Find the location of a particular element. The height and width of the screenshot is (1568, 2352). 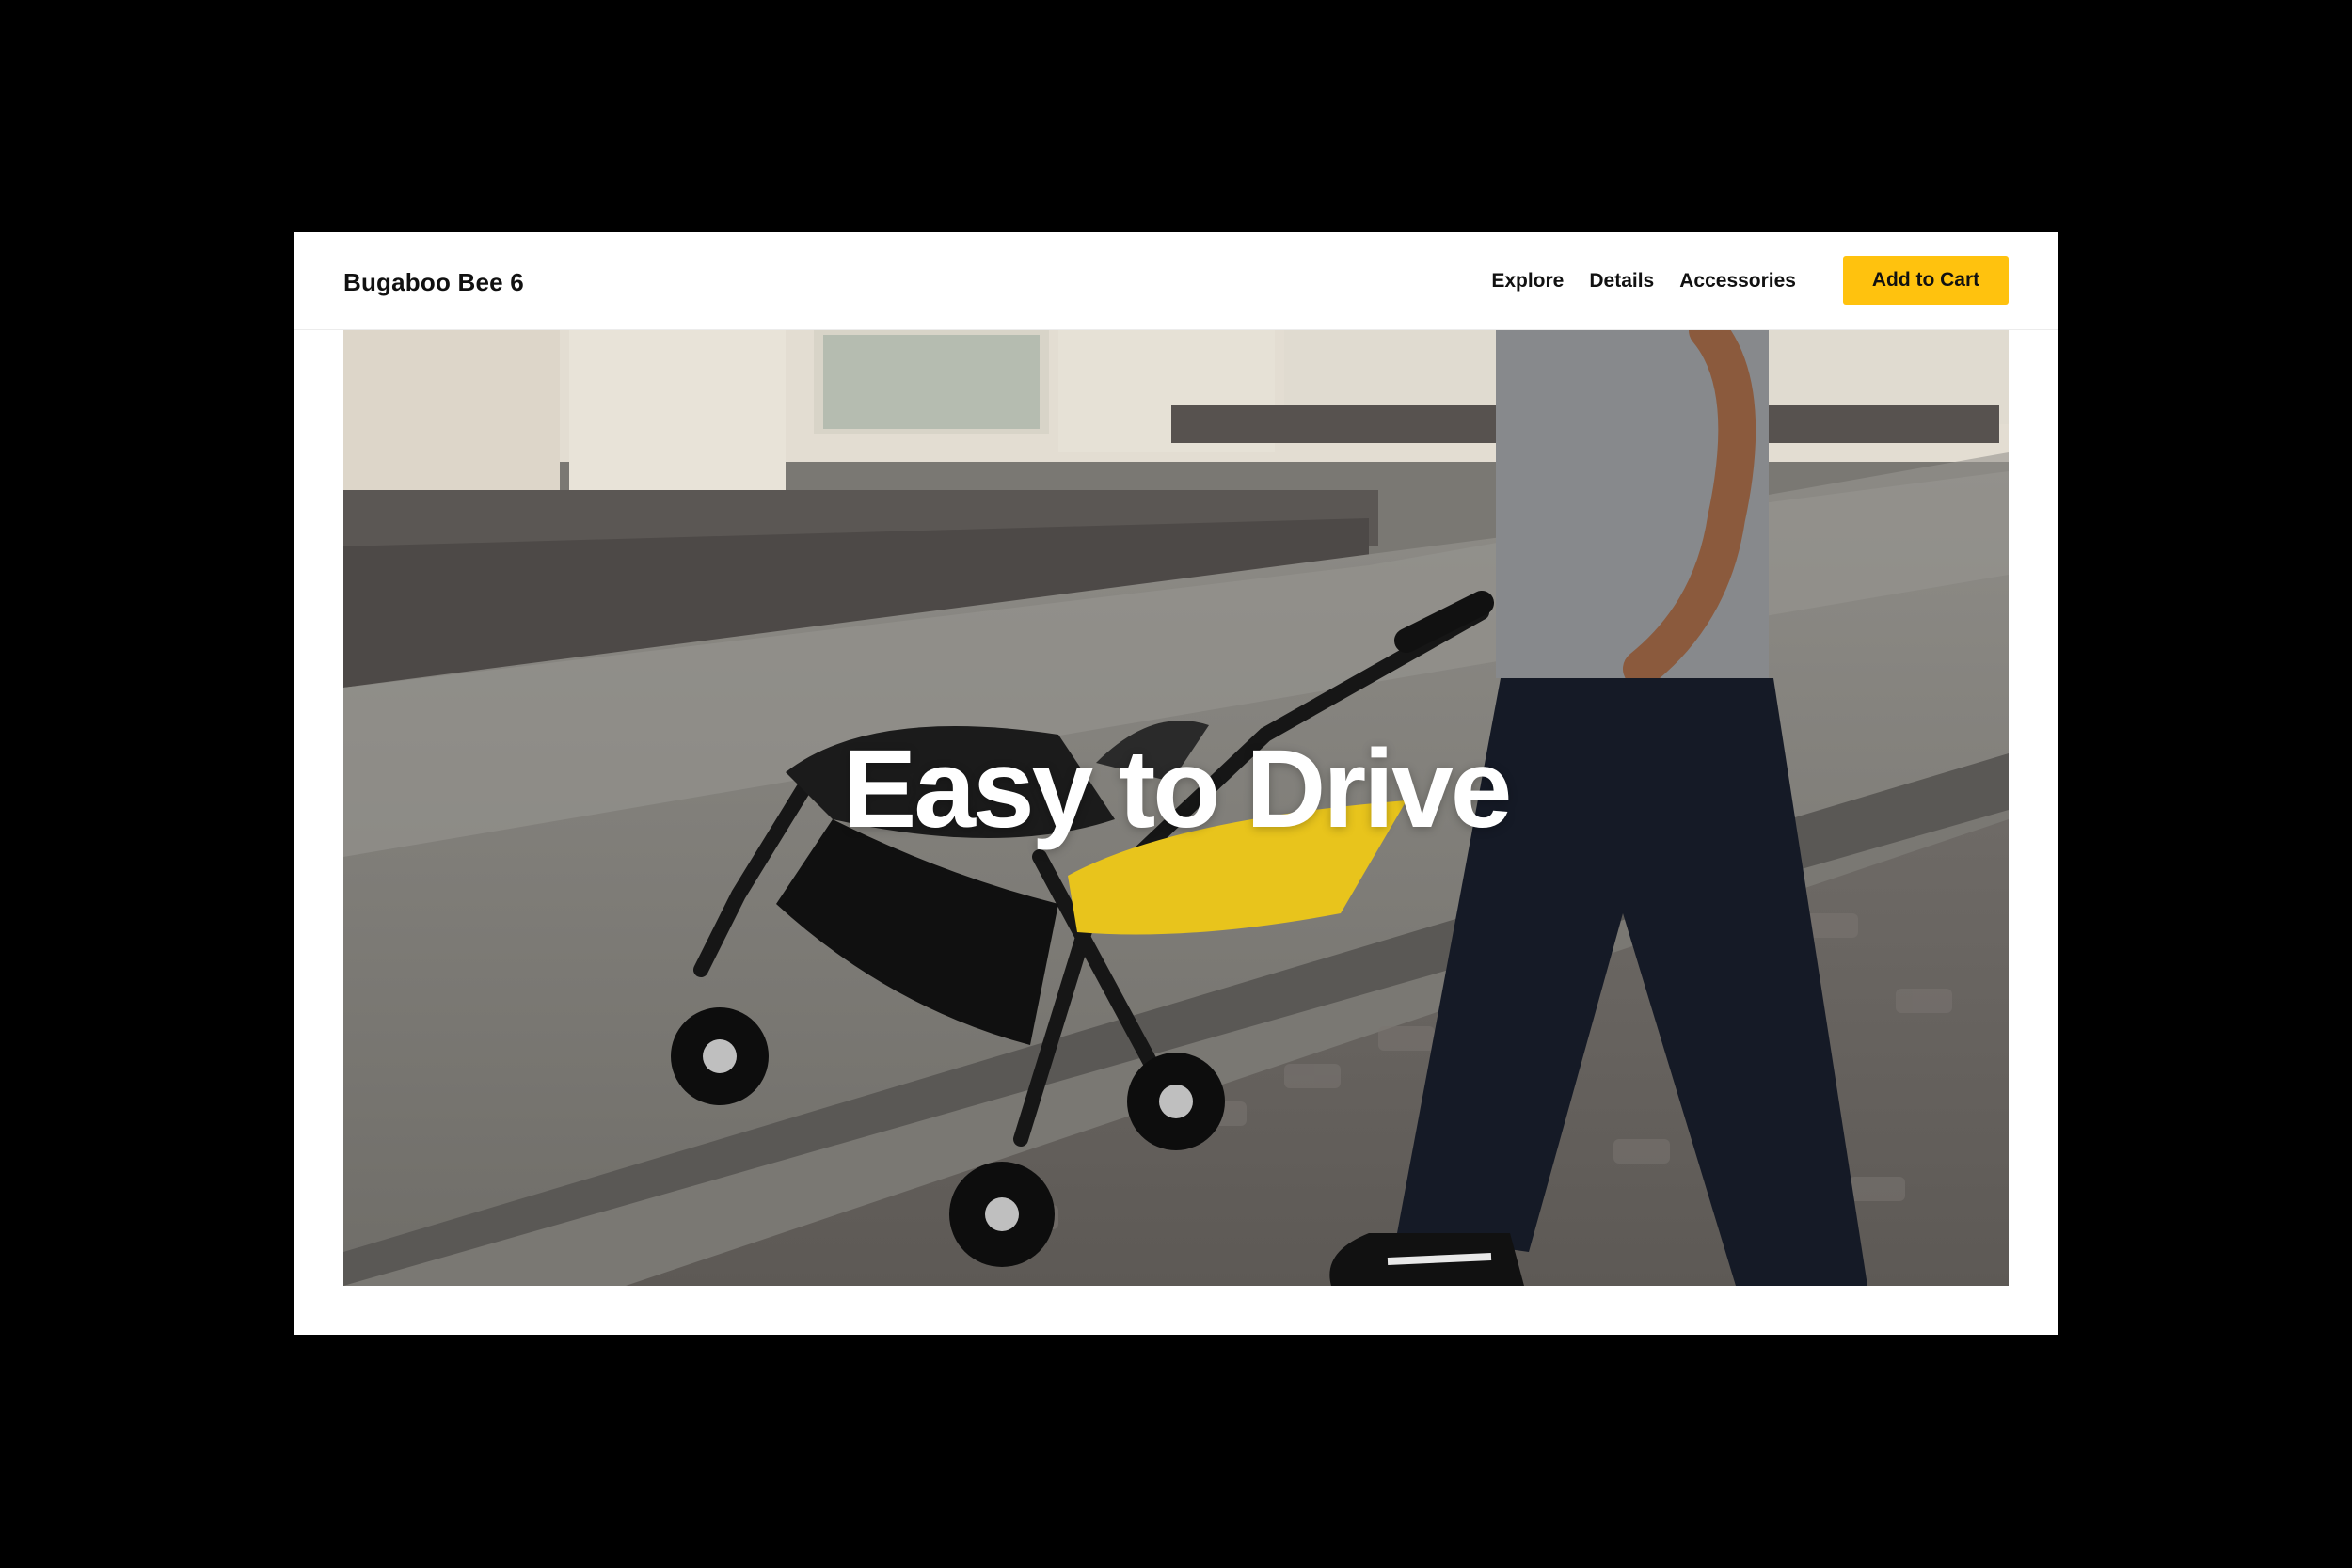

main-nav: Explore Details Accessories is located at coordinates (1643, 281).